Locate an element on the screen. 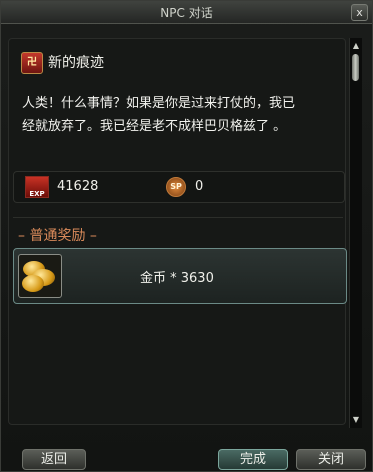  exp-icon: EXP is located at coordinates (37, 187).